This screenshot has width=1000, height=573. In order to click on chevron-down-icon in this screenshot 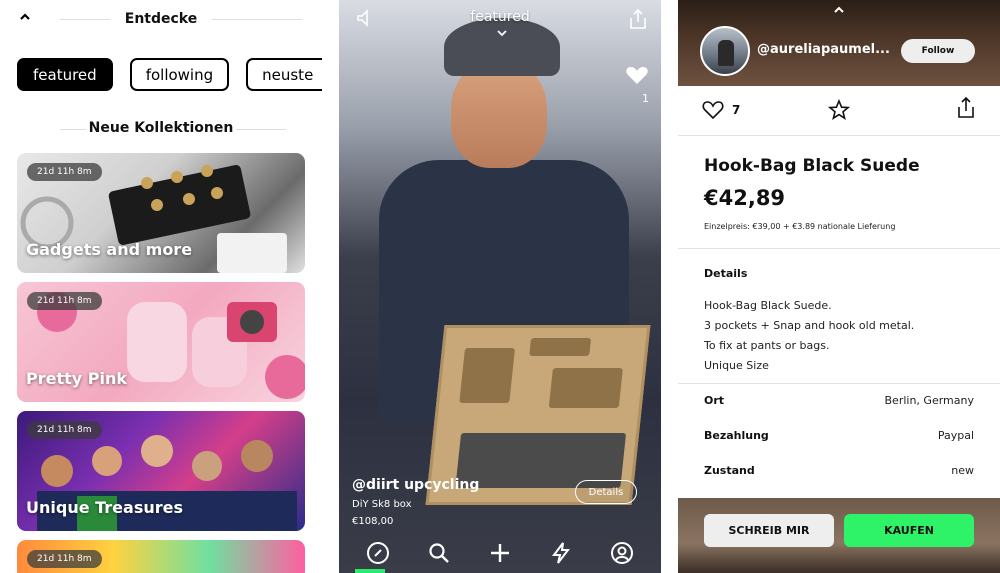, I will do `click(502, 33)`.